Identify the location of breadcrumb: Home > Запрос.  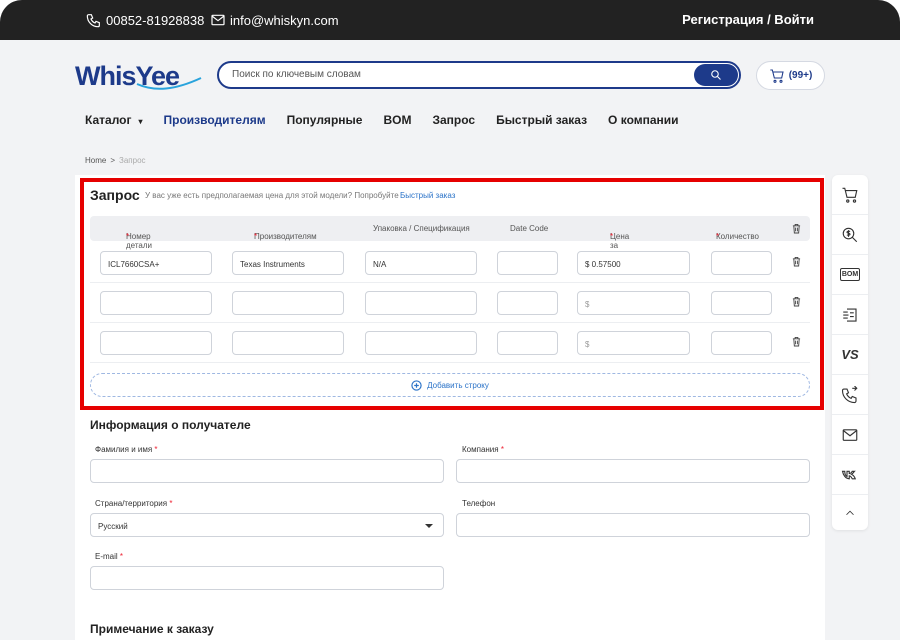
(115, 160).